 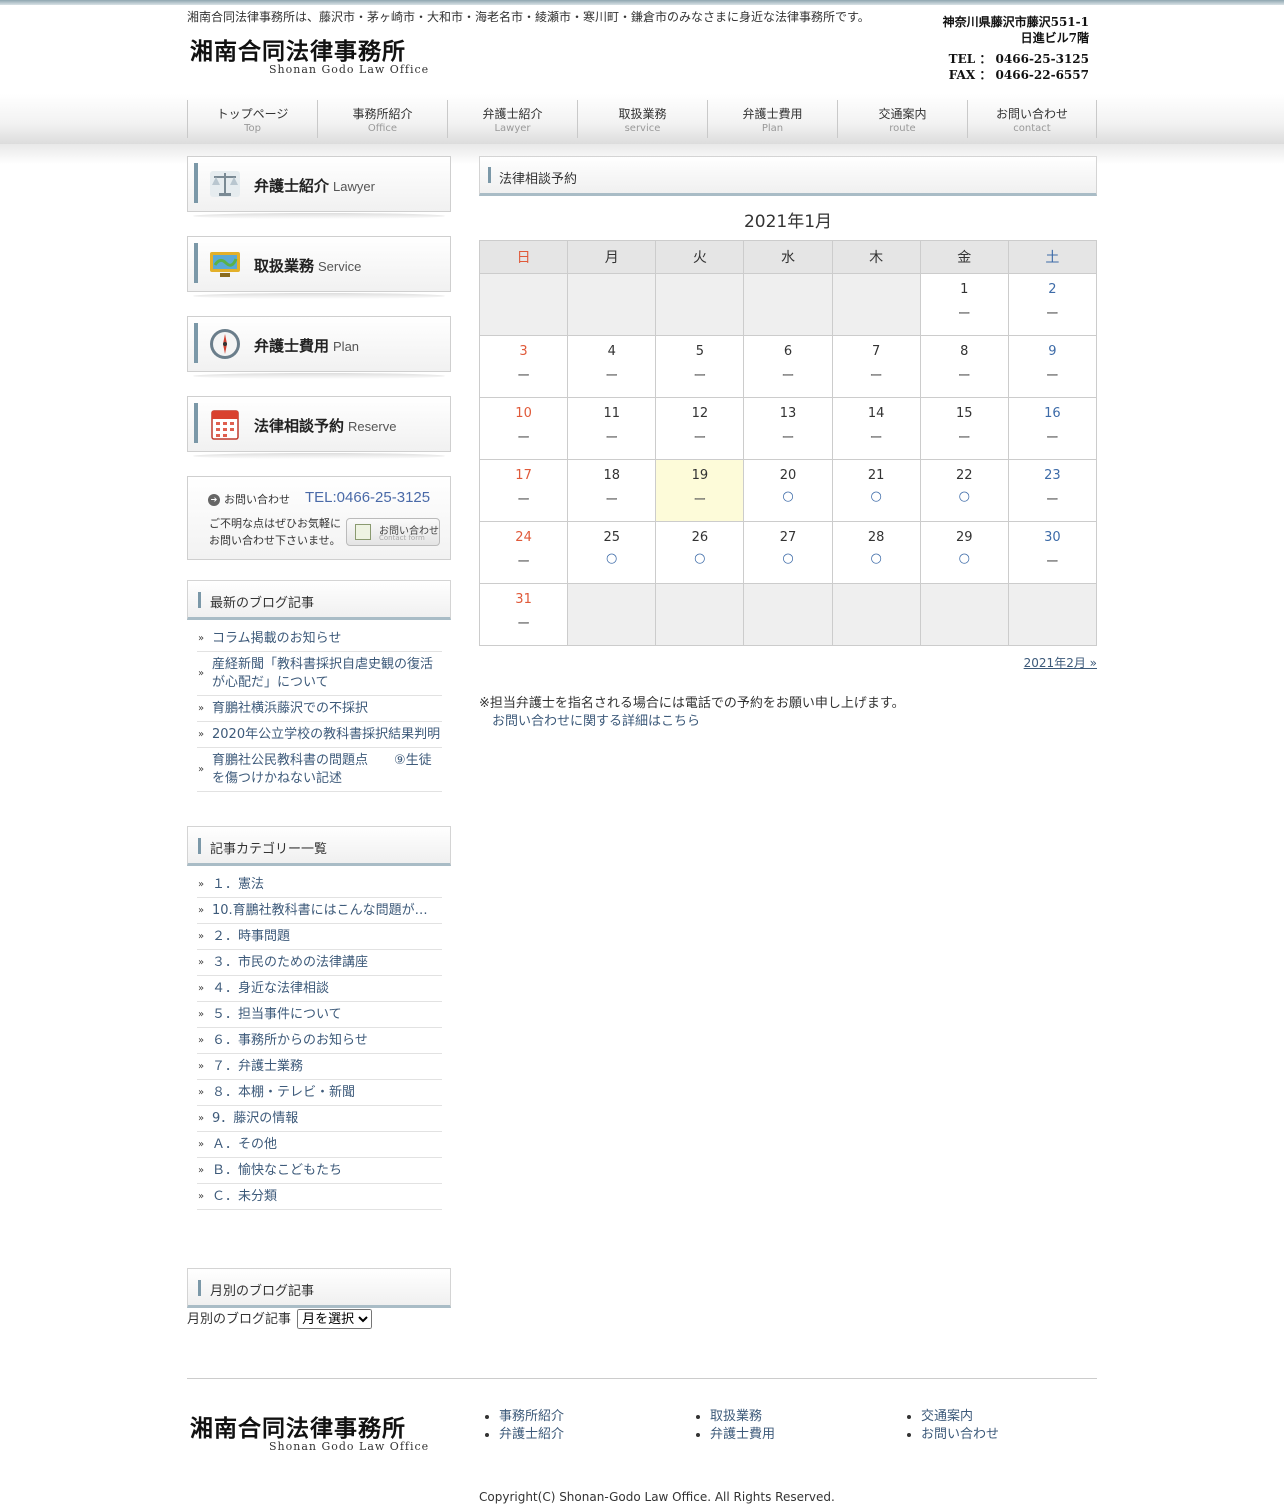 What do you see at coordinates (1018, 75) in the screenshot?
I see `fax-number: FAX ： 0466-22-6557` at bounding box center [1018, 75].